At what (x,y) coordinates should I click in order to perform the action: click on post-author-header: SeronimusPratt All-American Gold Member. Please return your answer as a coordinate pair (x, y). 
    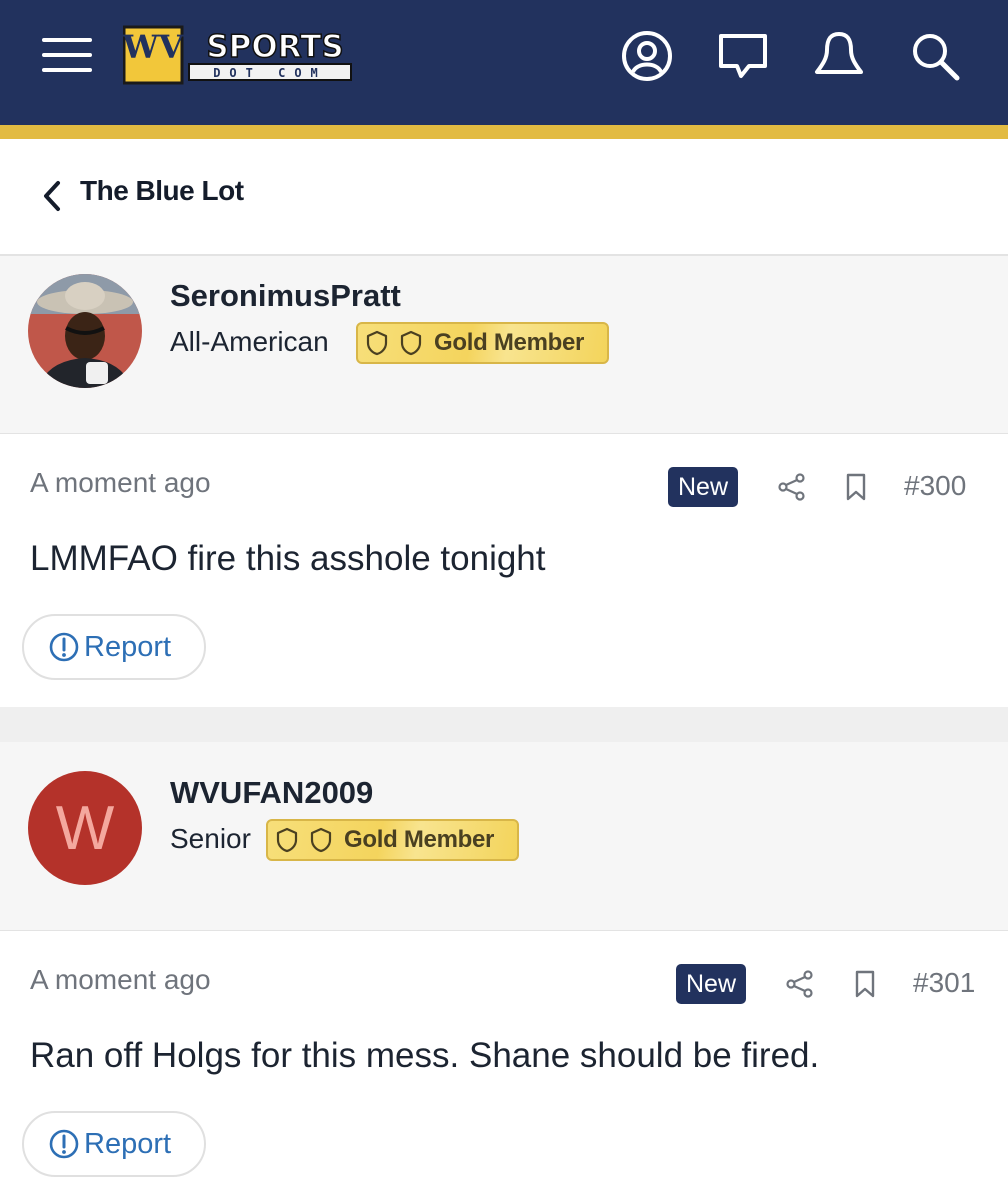
    Looking at the image, I should click on (504, 345).